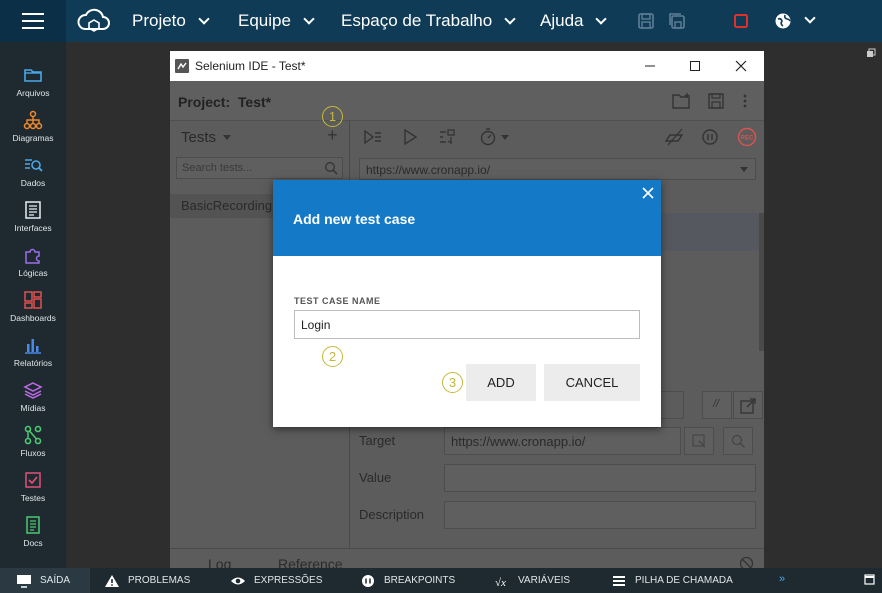  Describe the element at coordinates (182, 66) in the screenshot. I see `selenium-app-icon` at that location.